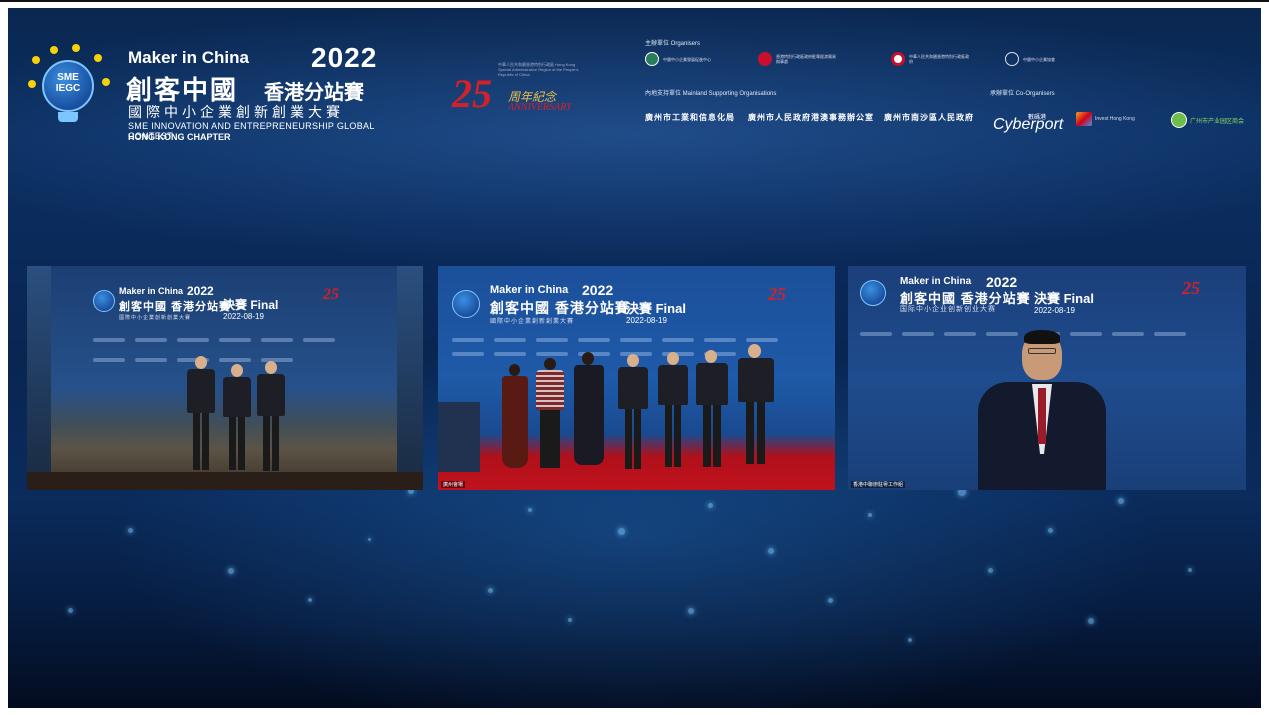  I want to click on sme-iegc-badge: SME IEGC, so click(68, 83).